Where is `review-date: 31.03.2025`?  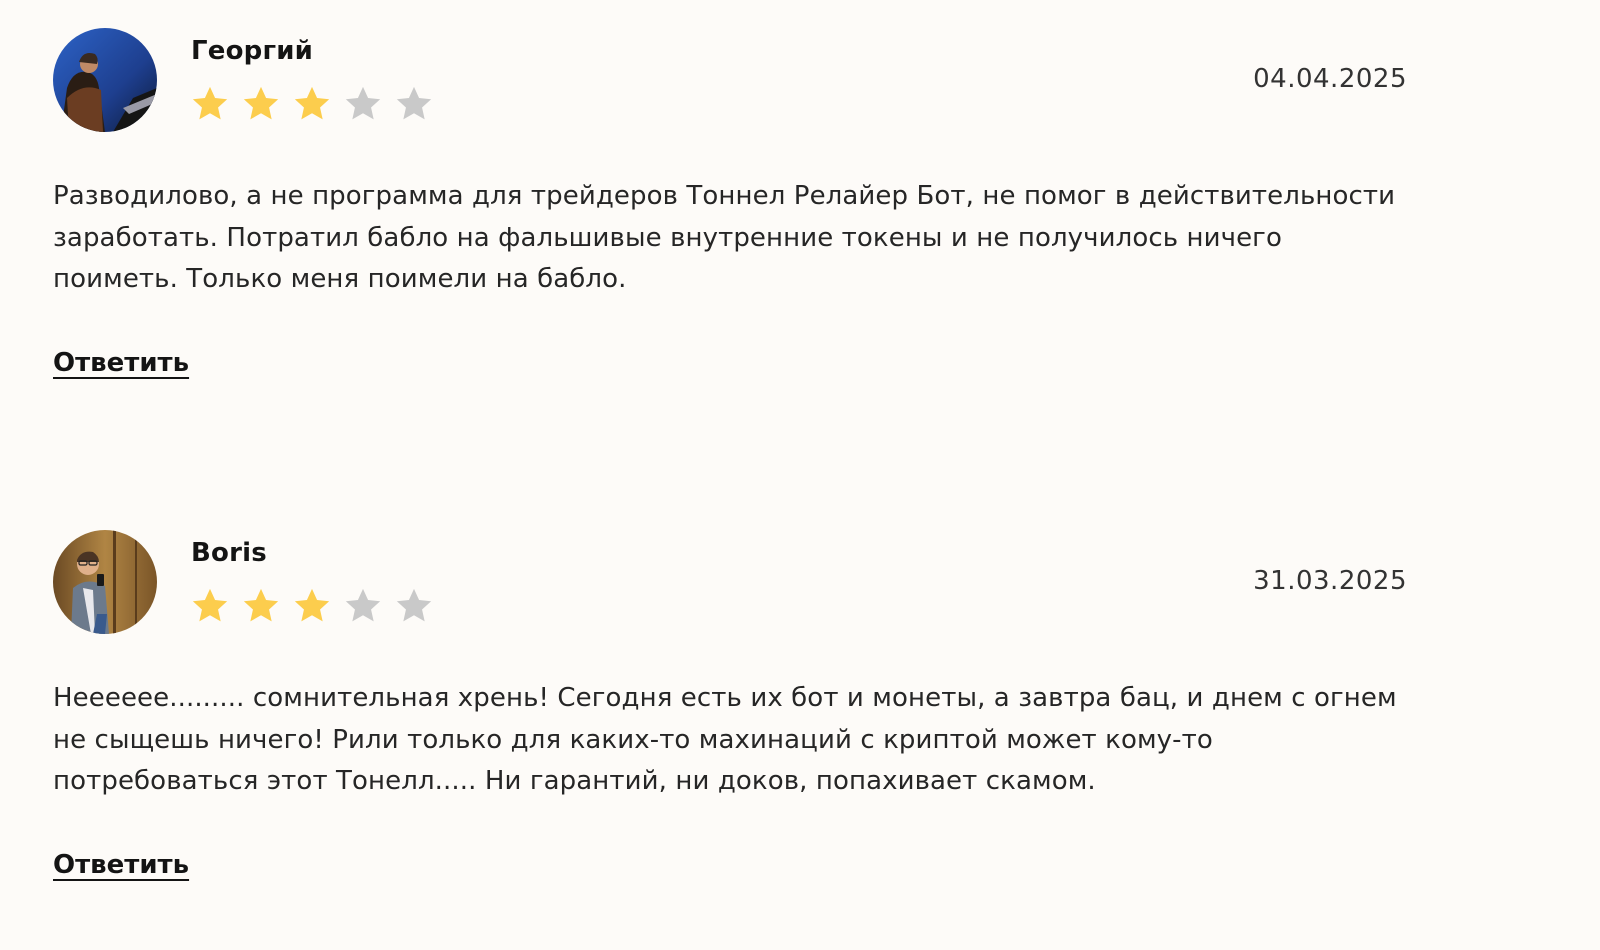
review-date: 31.03.2025 is located at coordinates (1330, 581).